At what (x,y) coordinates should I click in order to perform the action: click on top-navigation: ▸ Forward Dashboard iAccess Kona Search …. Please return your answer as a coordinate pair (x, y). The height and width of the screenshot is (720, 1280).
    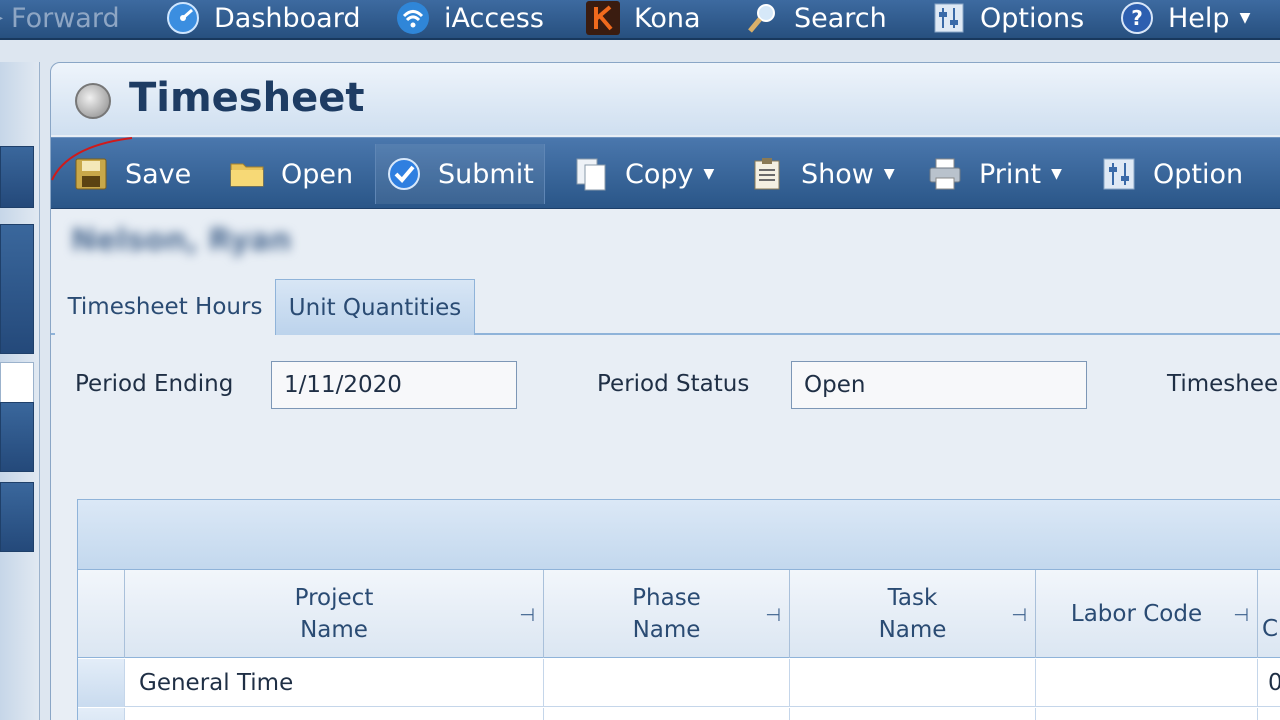
    Looking at the image, I should click on (640, 20).